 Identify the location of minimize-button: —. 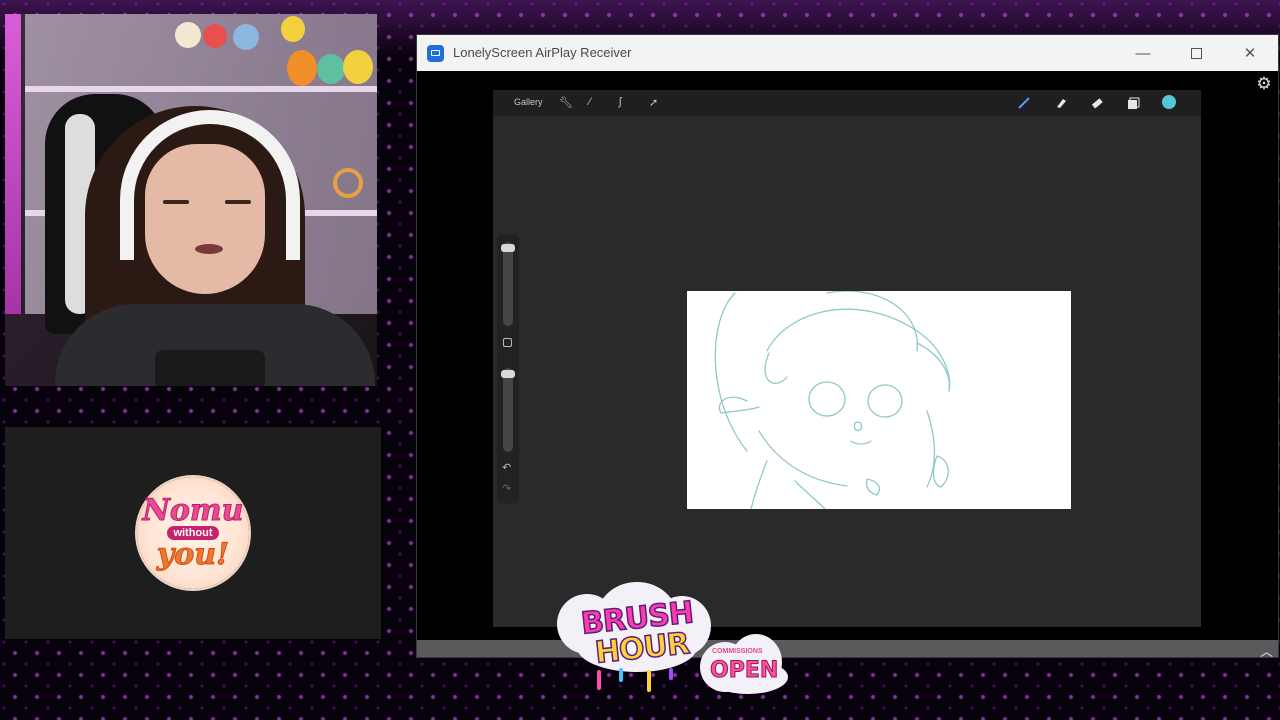
(1143, 53).